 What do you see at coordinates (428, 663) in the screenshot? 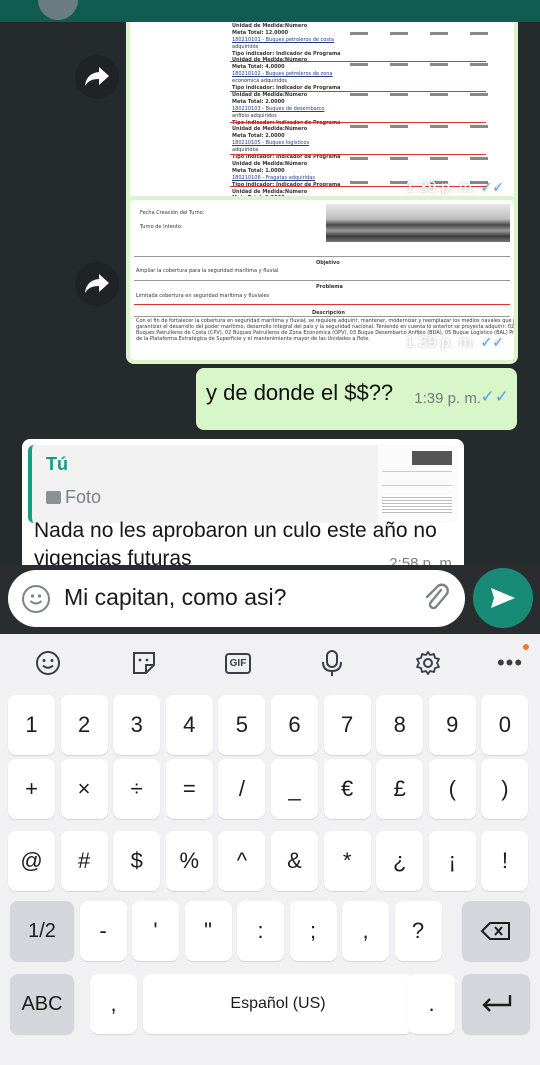
I see `settings-icon` at bounding box center [428, 663].